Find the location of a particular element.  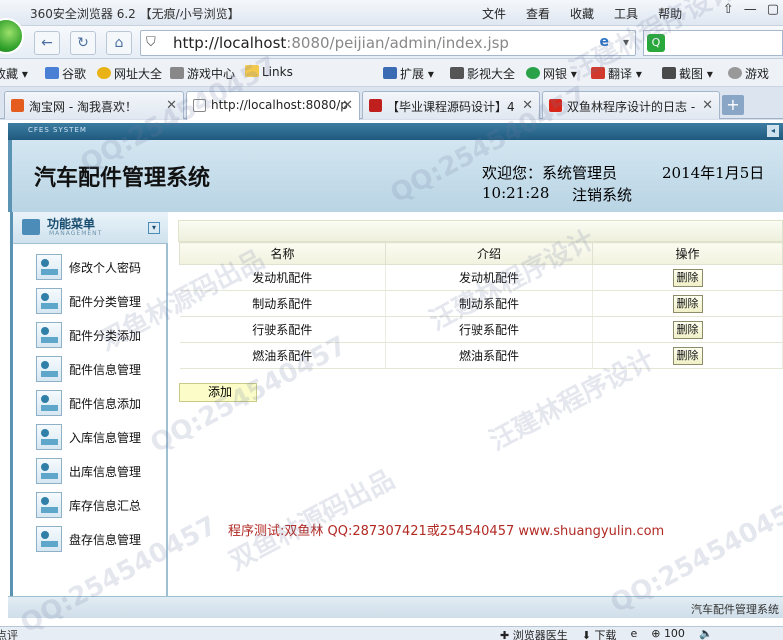

welcome-text: 欢迎您：系统管理员 is located at coordinates (550, 173).